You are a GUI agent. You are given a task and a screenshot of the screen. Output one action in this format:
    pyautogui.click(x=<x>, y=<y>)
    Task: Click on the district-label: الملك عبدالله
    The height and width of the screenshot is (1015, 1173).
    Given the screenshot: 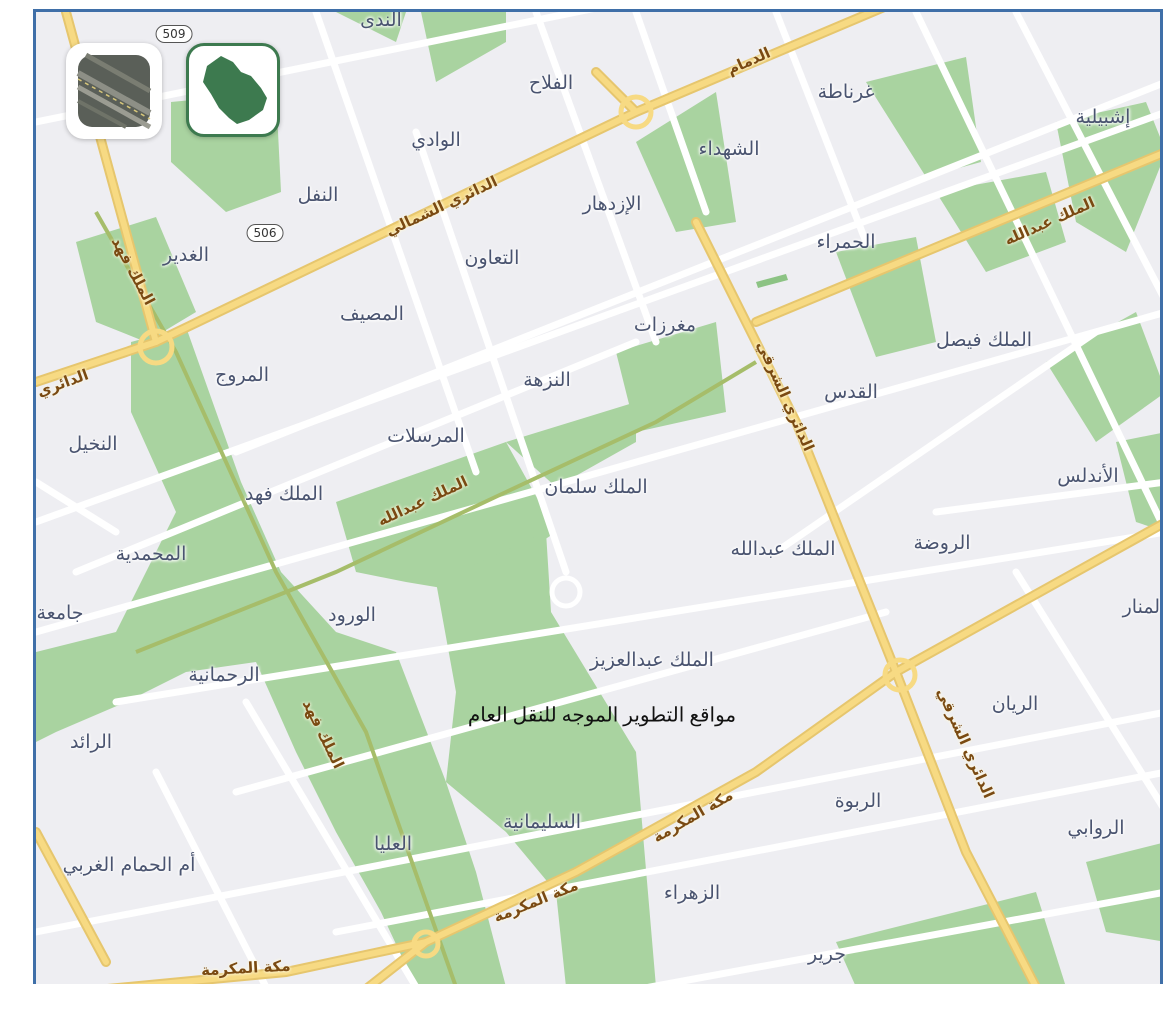 What is the action you would take?
    pyautogui.click(x=783, y=549)
    